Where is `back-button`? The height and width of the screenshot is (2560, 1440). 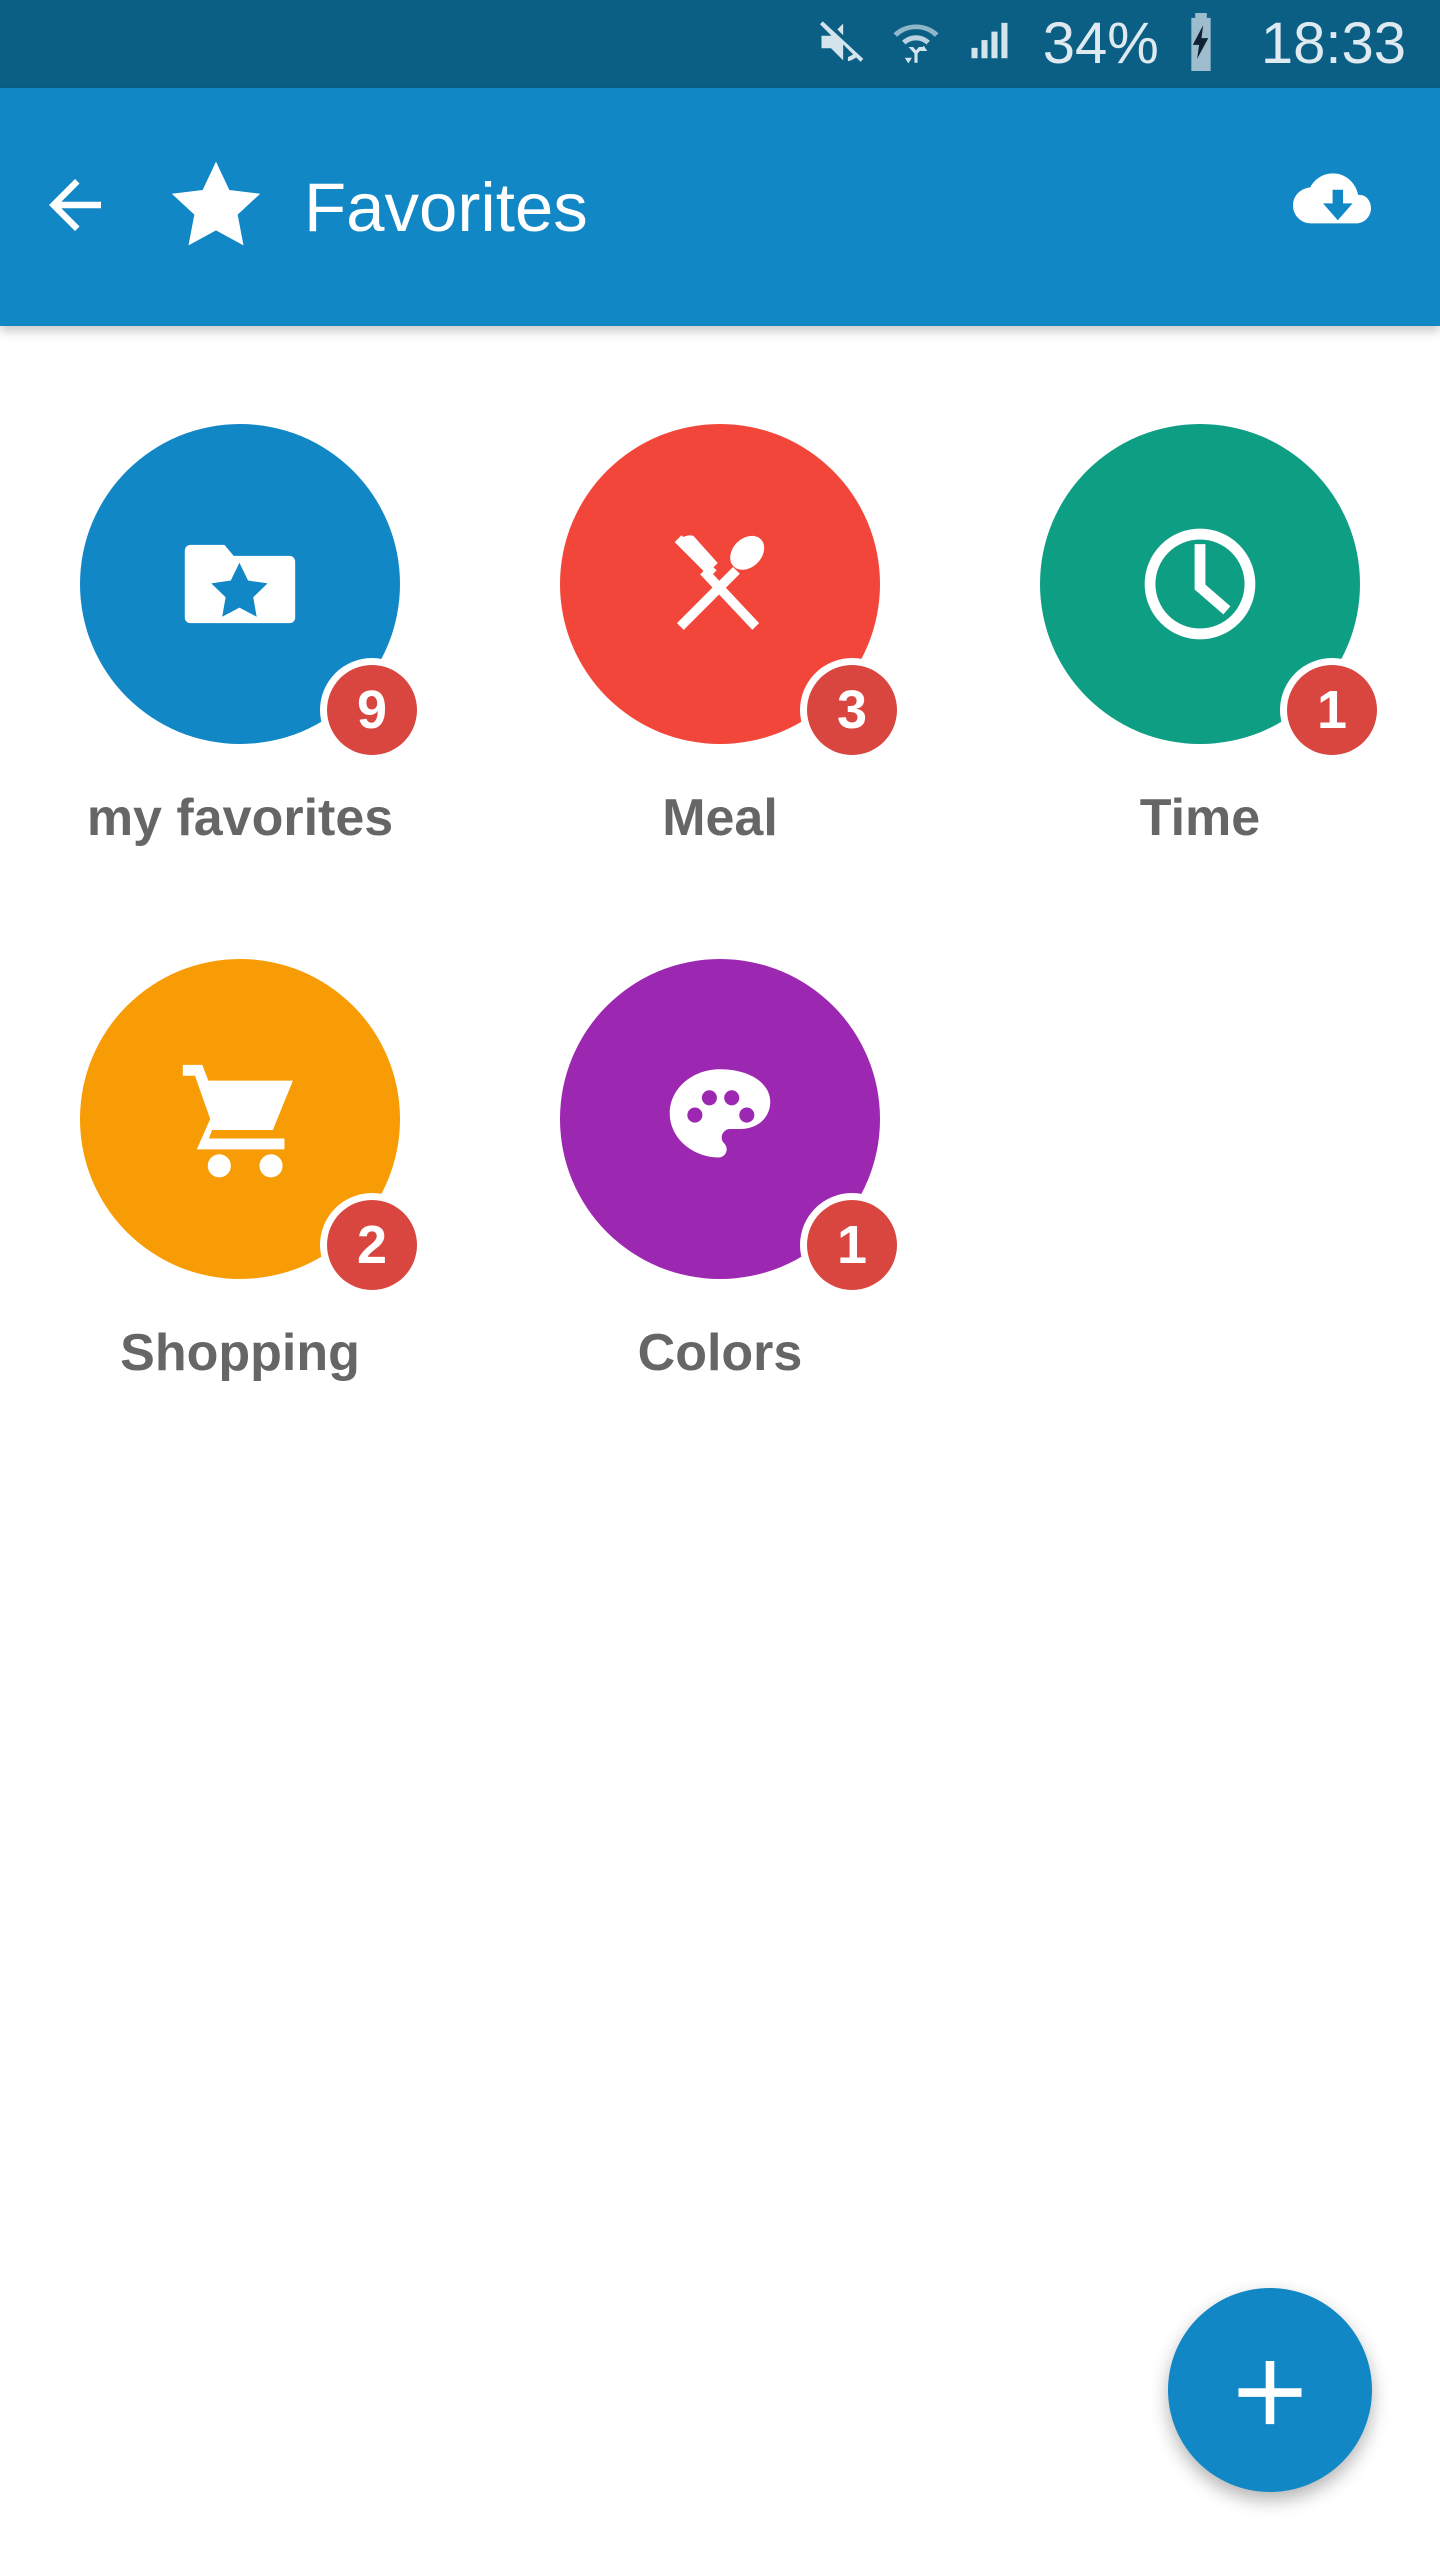 back-button is located at coordinates (75, 207).